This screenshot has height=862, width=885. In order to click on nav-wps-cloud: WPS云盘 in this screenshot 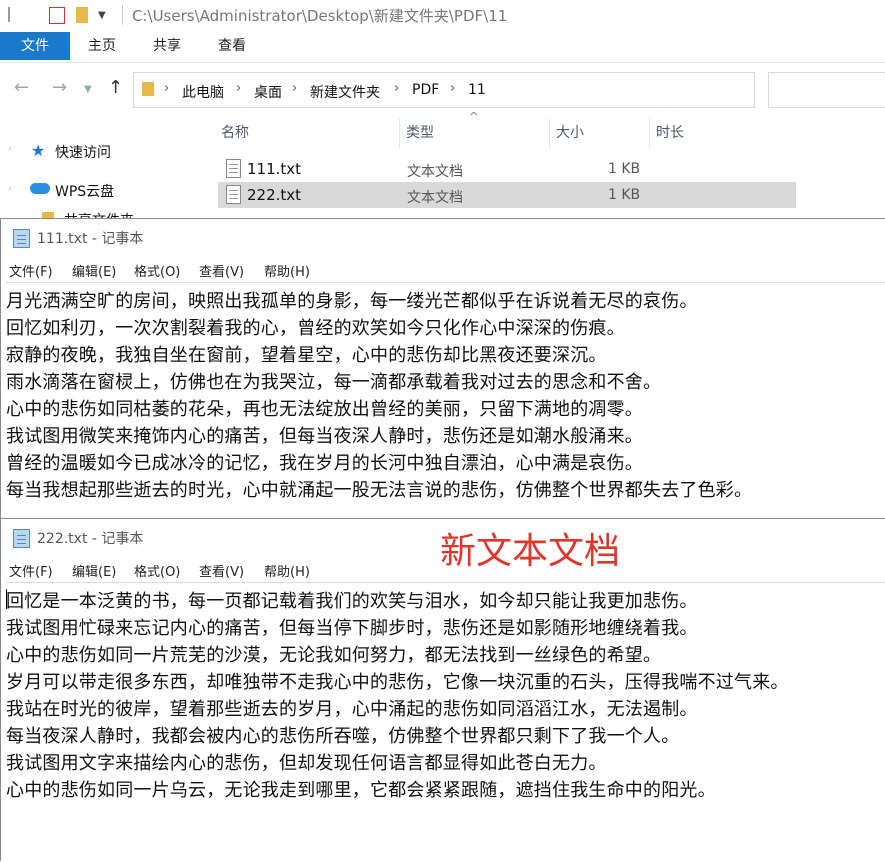, I will do `click(84, 191)`.